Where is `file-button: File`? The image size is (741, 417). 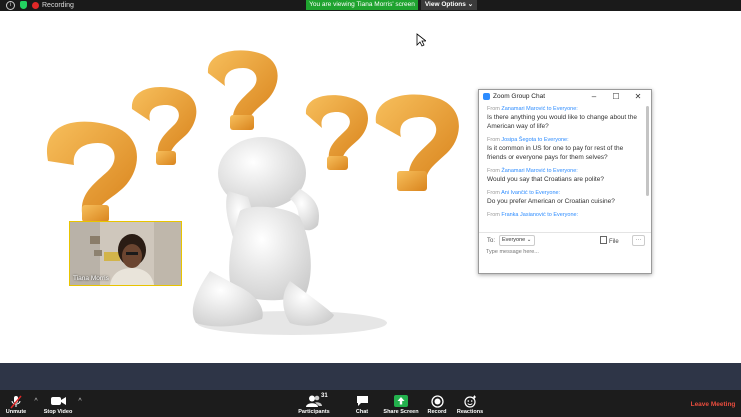 file-button: File is located at coordinates (612, 240).